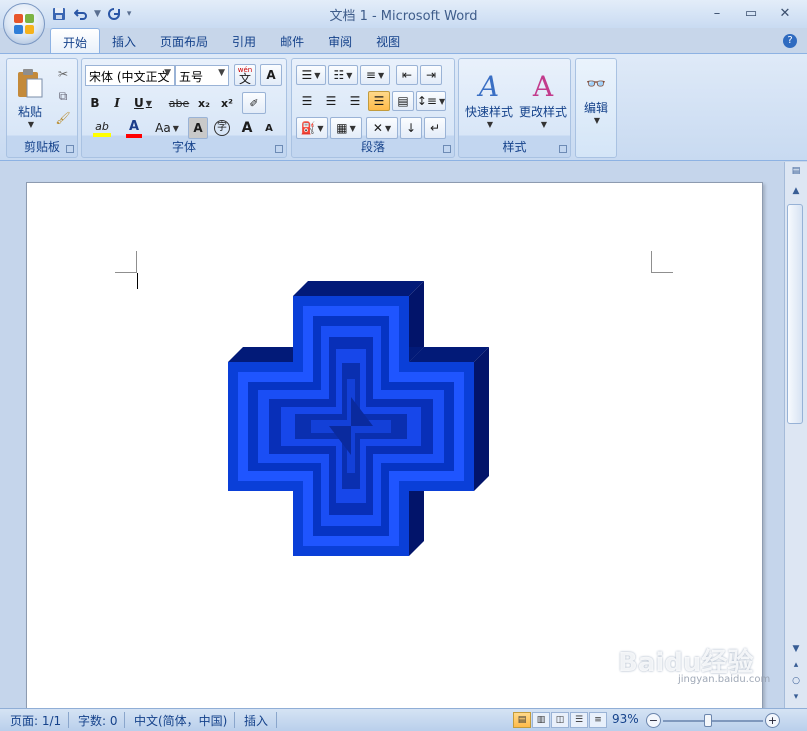  What do you see at coordinates (796, 683) in the screenshot?
I see `select-browse-object-icon: ○` at bounding box center [796, 683].